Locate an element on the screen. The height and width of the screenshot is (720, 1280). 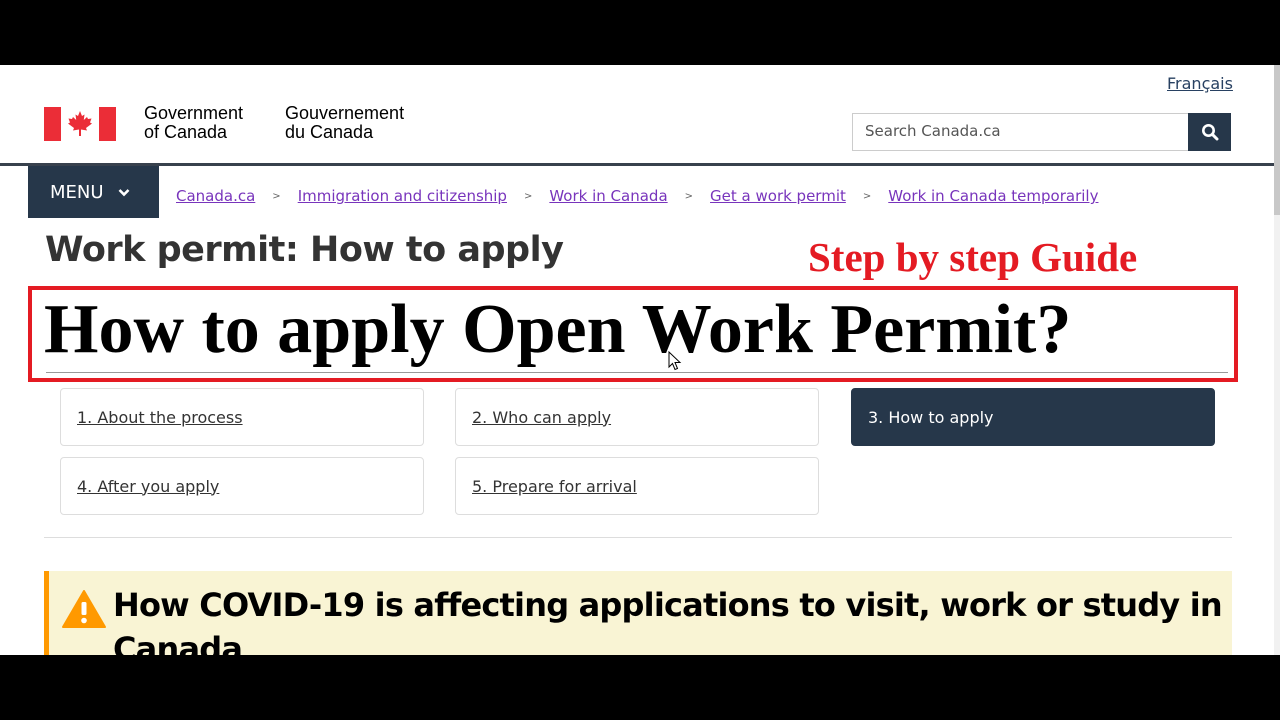
gov-wordmark-fr-line2: du Canada is located at coordinates (329, 132).